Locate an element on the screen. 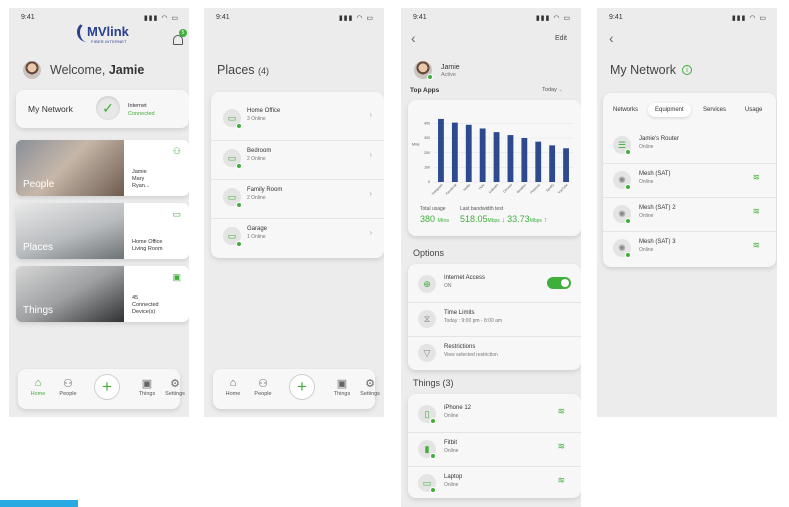 Image resolution: width=789 pixels, height=507 pixels. bar-instagram is located at coordinates (441, 150).